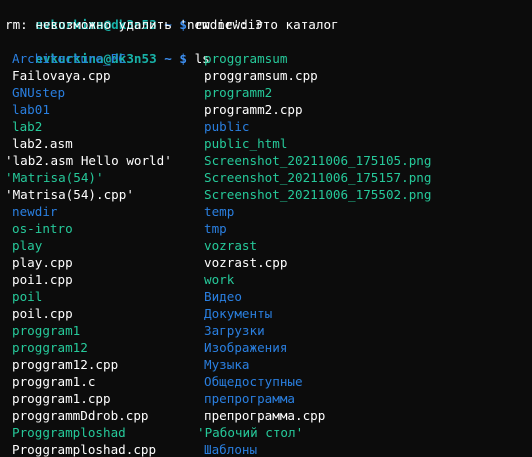 This screenshot has height=457, width=532. Describe the element at coordinates (246, 58) in the screenshot. I see `ls-entry-right: proggramsum` at that location.